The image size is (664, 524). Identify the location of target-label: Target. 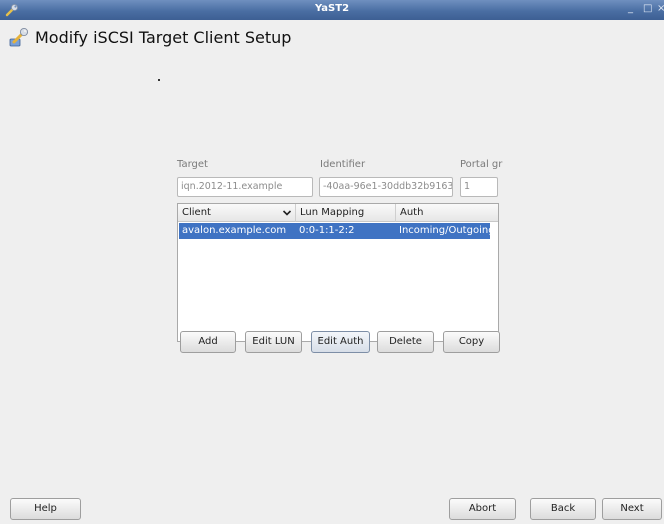
(192, 164).